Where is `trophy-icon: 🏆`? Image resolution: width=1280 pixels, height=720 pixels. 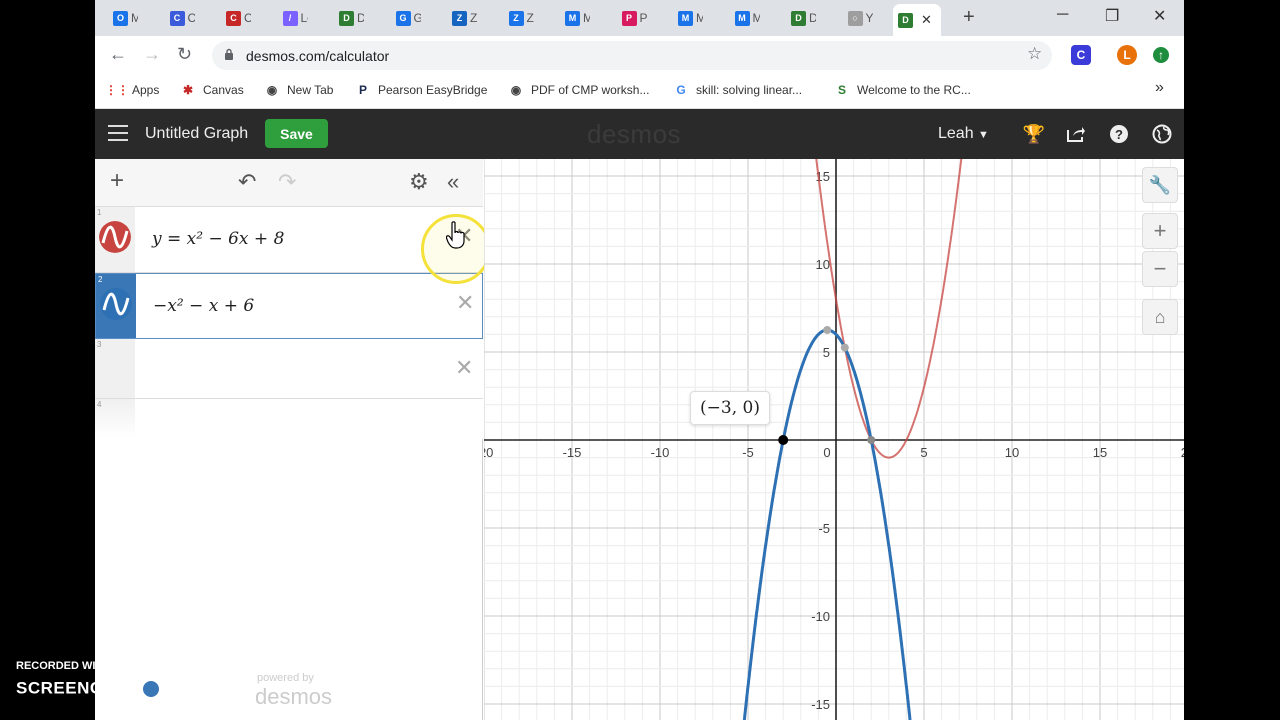 trophy-icon: 🏆 is located at coordinates (1034, 134).